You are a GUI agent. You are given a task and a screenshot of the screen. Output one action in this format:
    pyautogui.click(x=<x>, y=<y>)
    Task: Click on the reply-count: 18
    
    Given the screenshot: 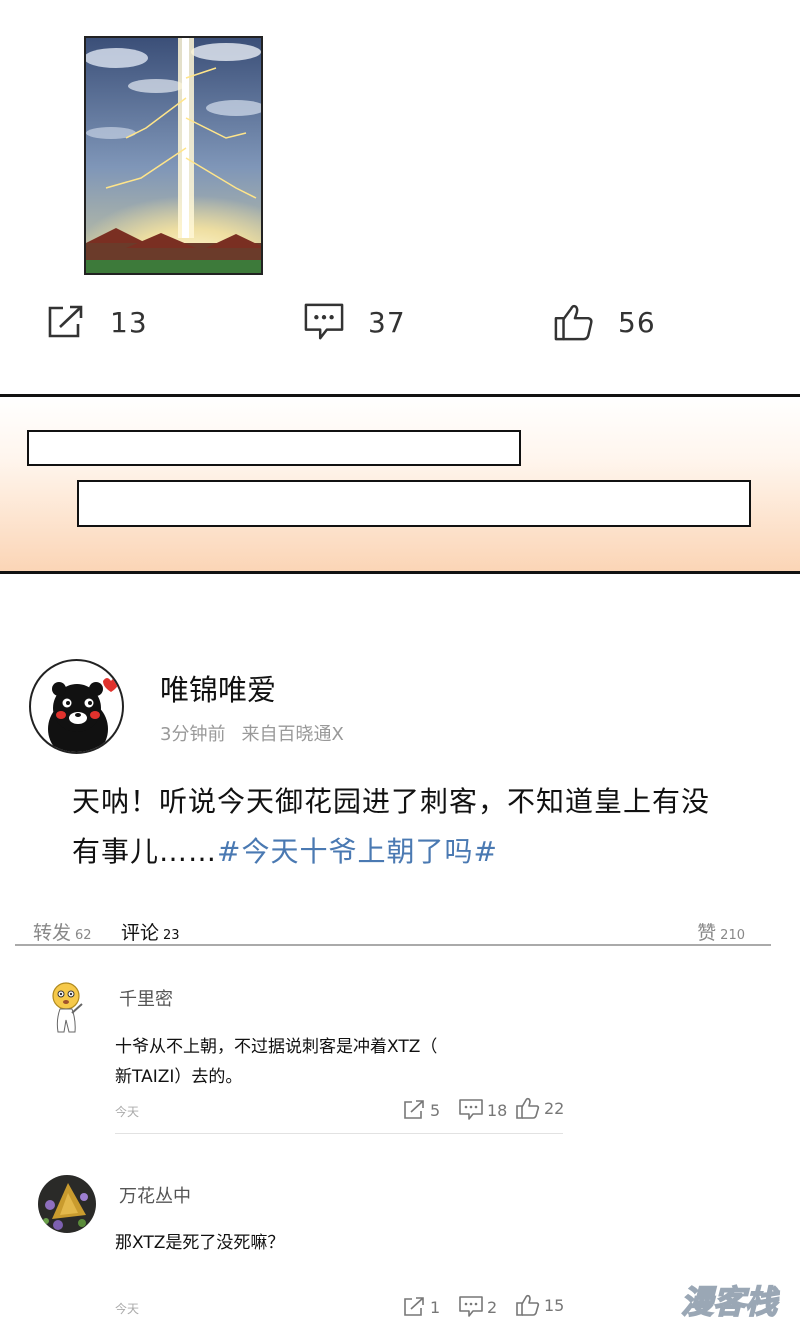 What is the action you would take?
    pyautogui.click(x=497, y=1110)
    